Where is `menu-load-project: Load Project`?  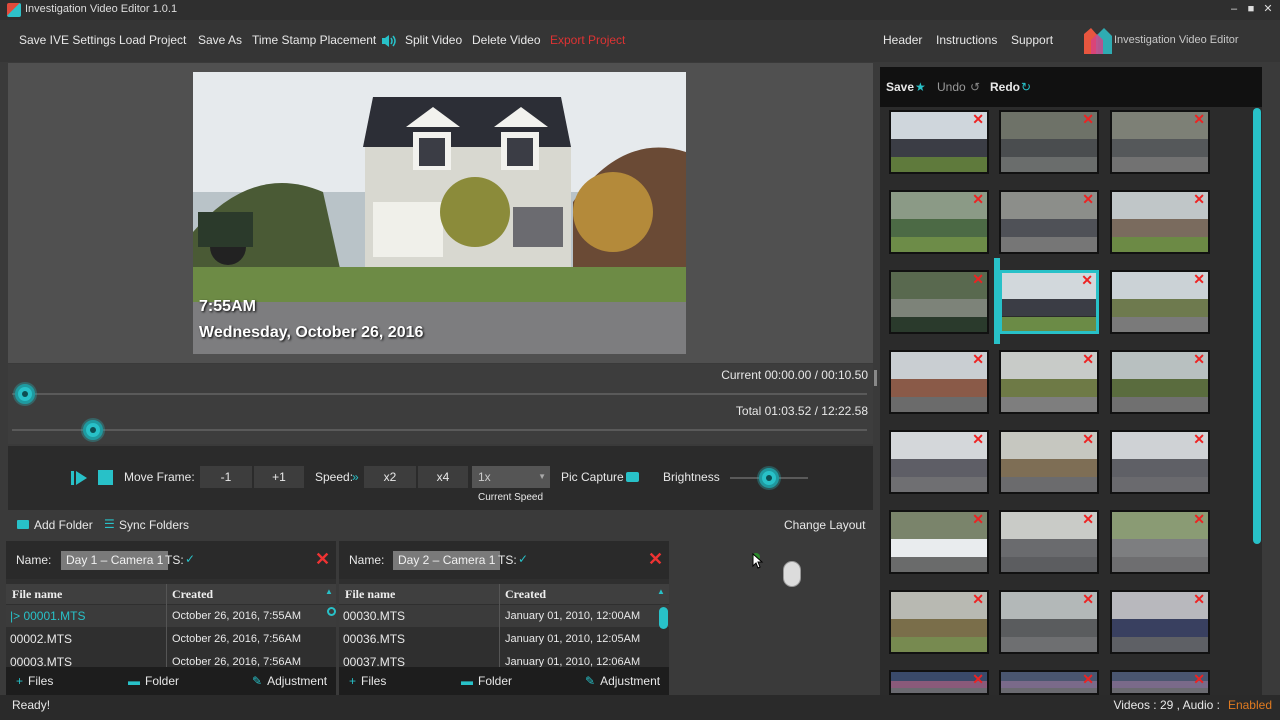
menu-load-project: Load Project is located at coordinates (152, 40).